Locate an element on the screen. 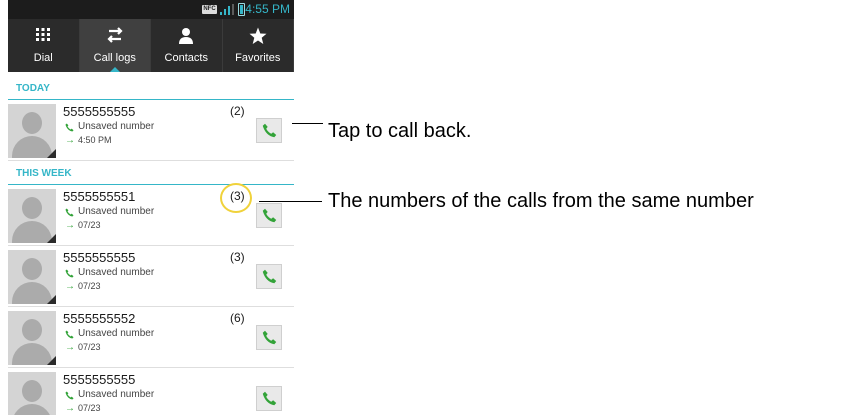 The width and height of the screenshot is (865, 415). callout-tap-to-call-back: Tap to call back. is located at coordinates (400, 131).